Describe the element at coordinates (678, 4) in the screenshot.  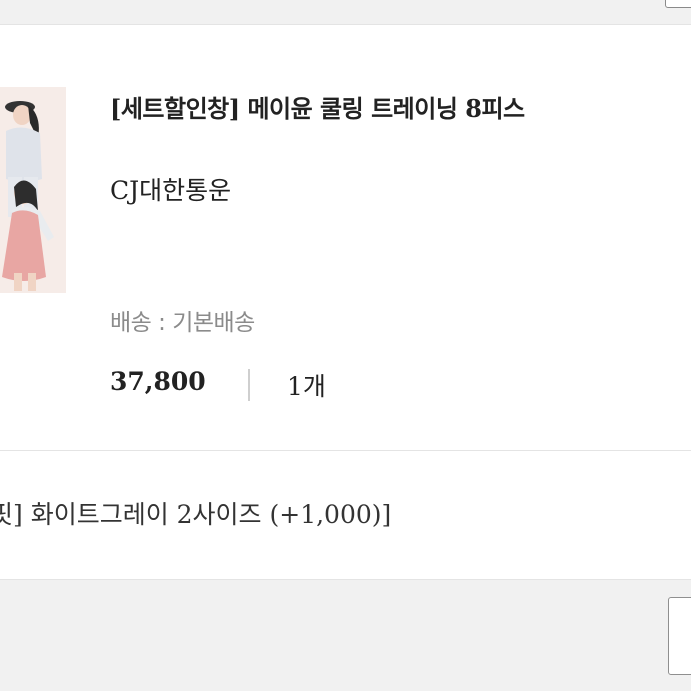
I see `top-action-button` at that location.